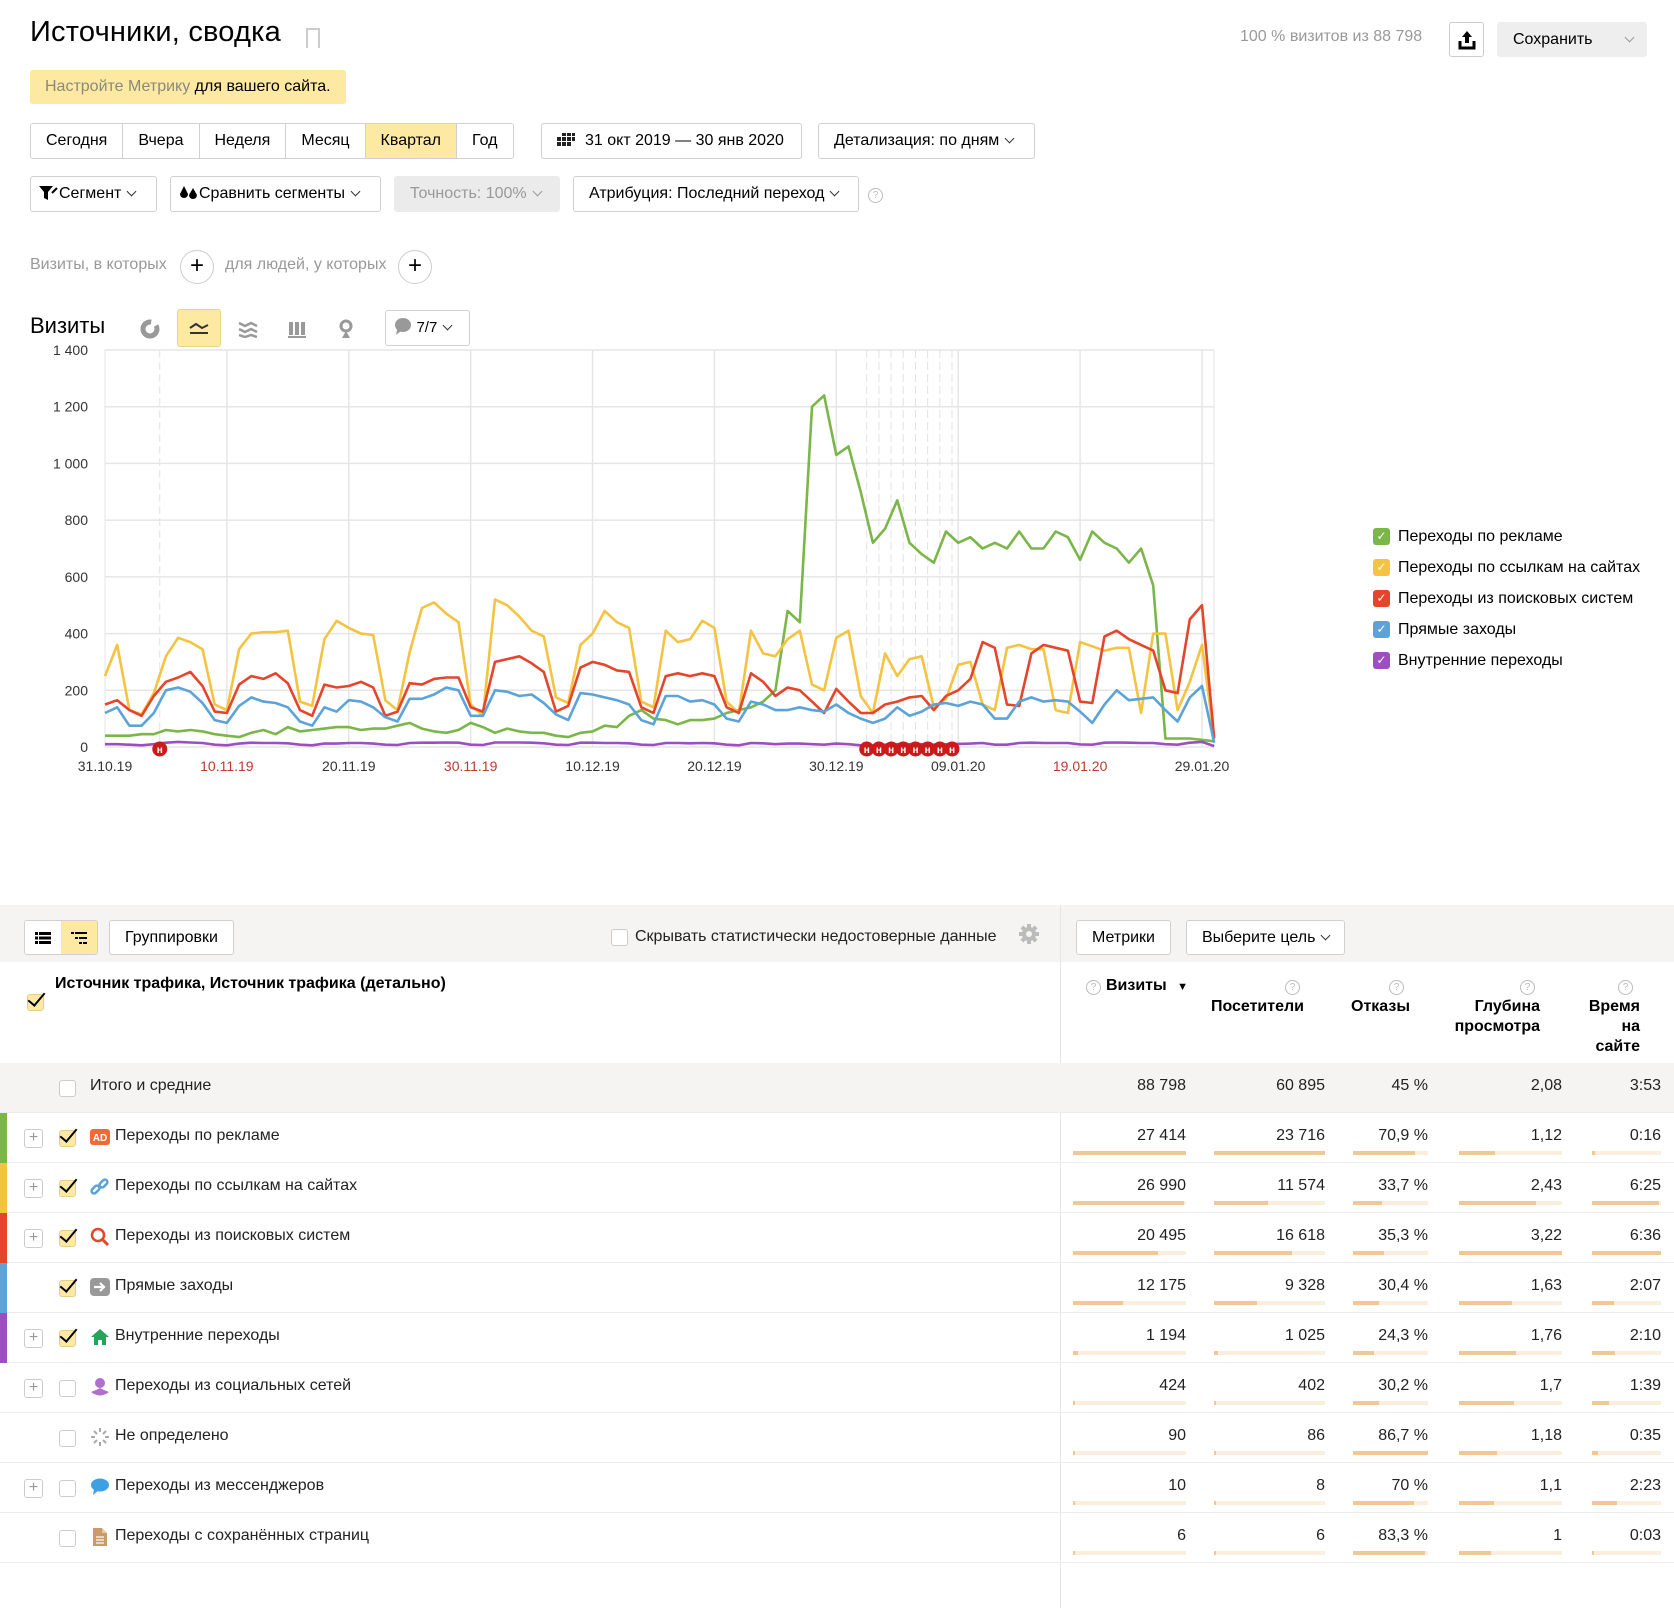  I want to click on depth-column-header: Глубина просмотра, so click(1490, 1017).